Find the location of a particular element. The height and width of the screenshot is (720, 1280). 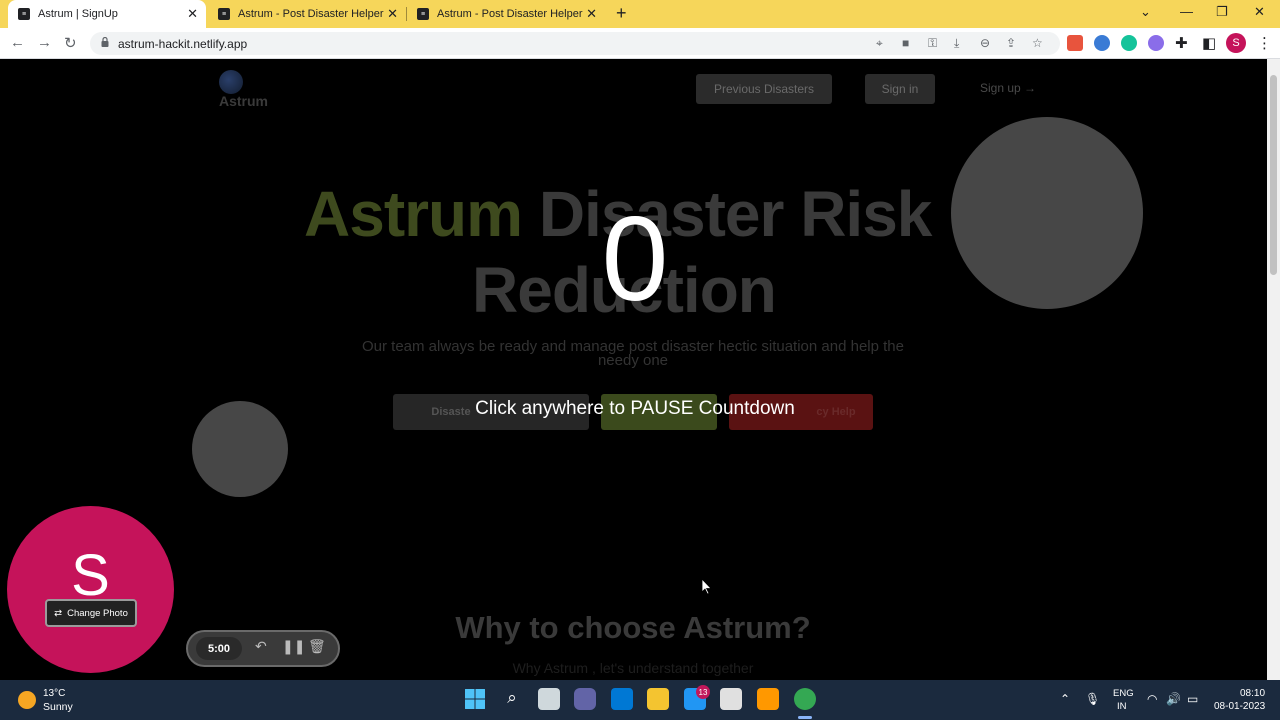

site-logo-text: Astrum is located at coordinates (243, 101).